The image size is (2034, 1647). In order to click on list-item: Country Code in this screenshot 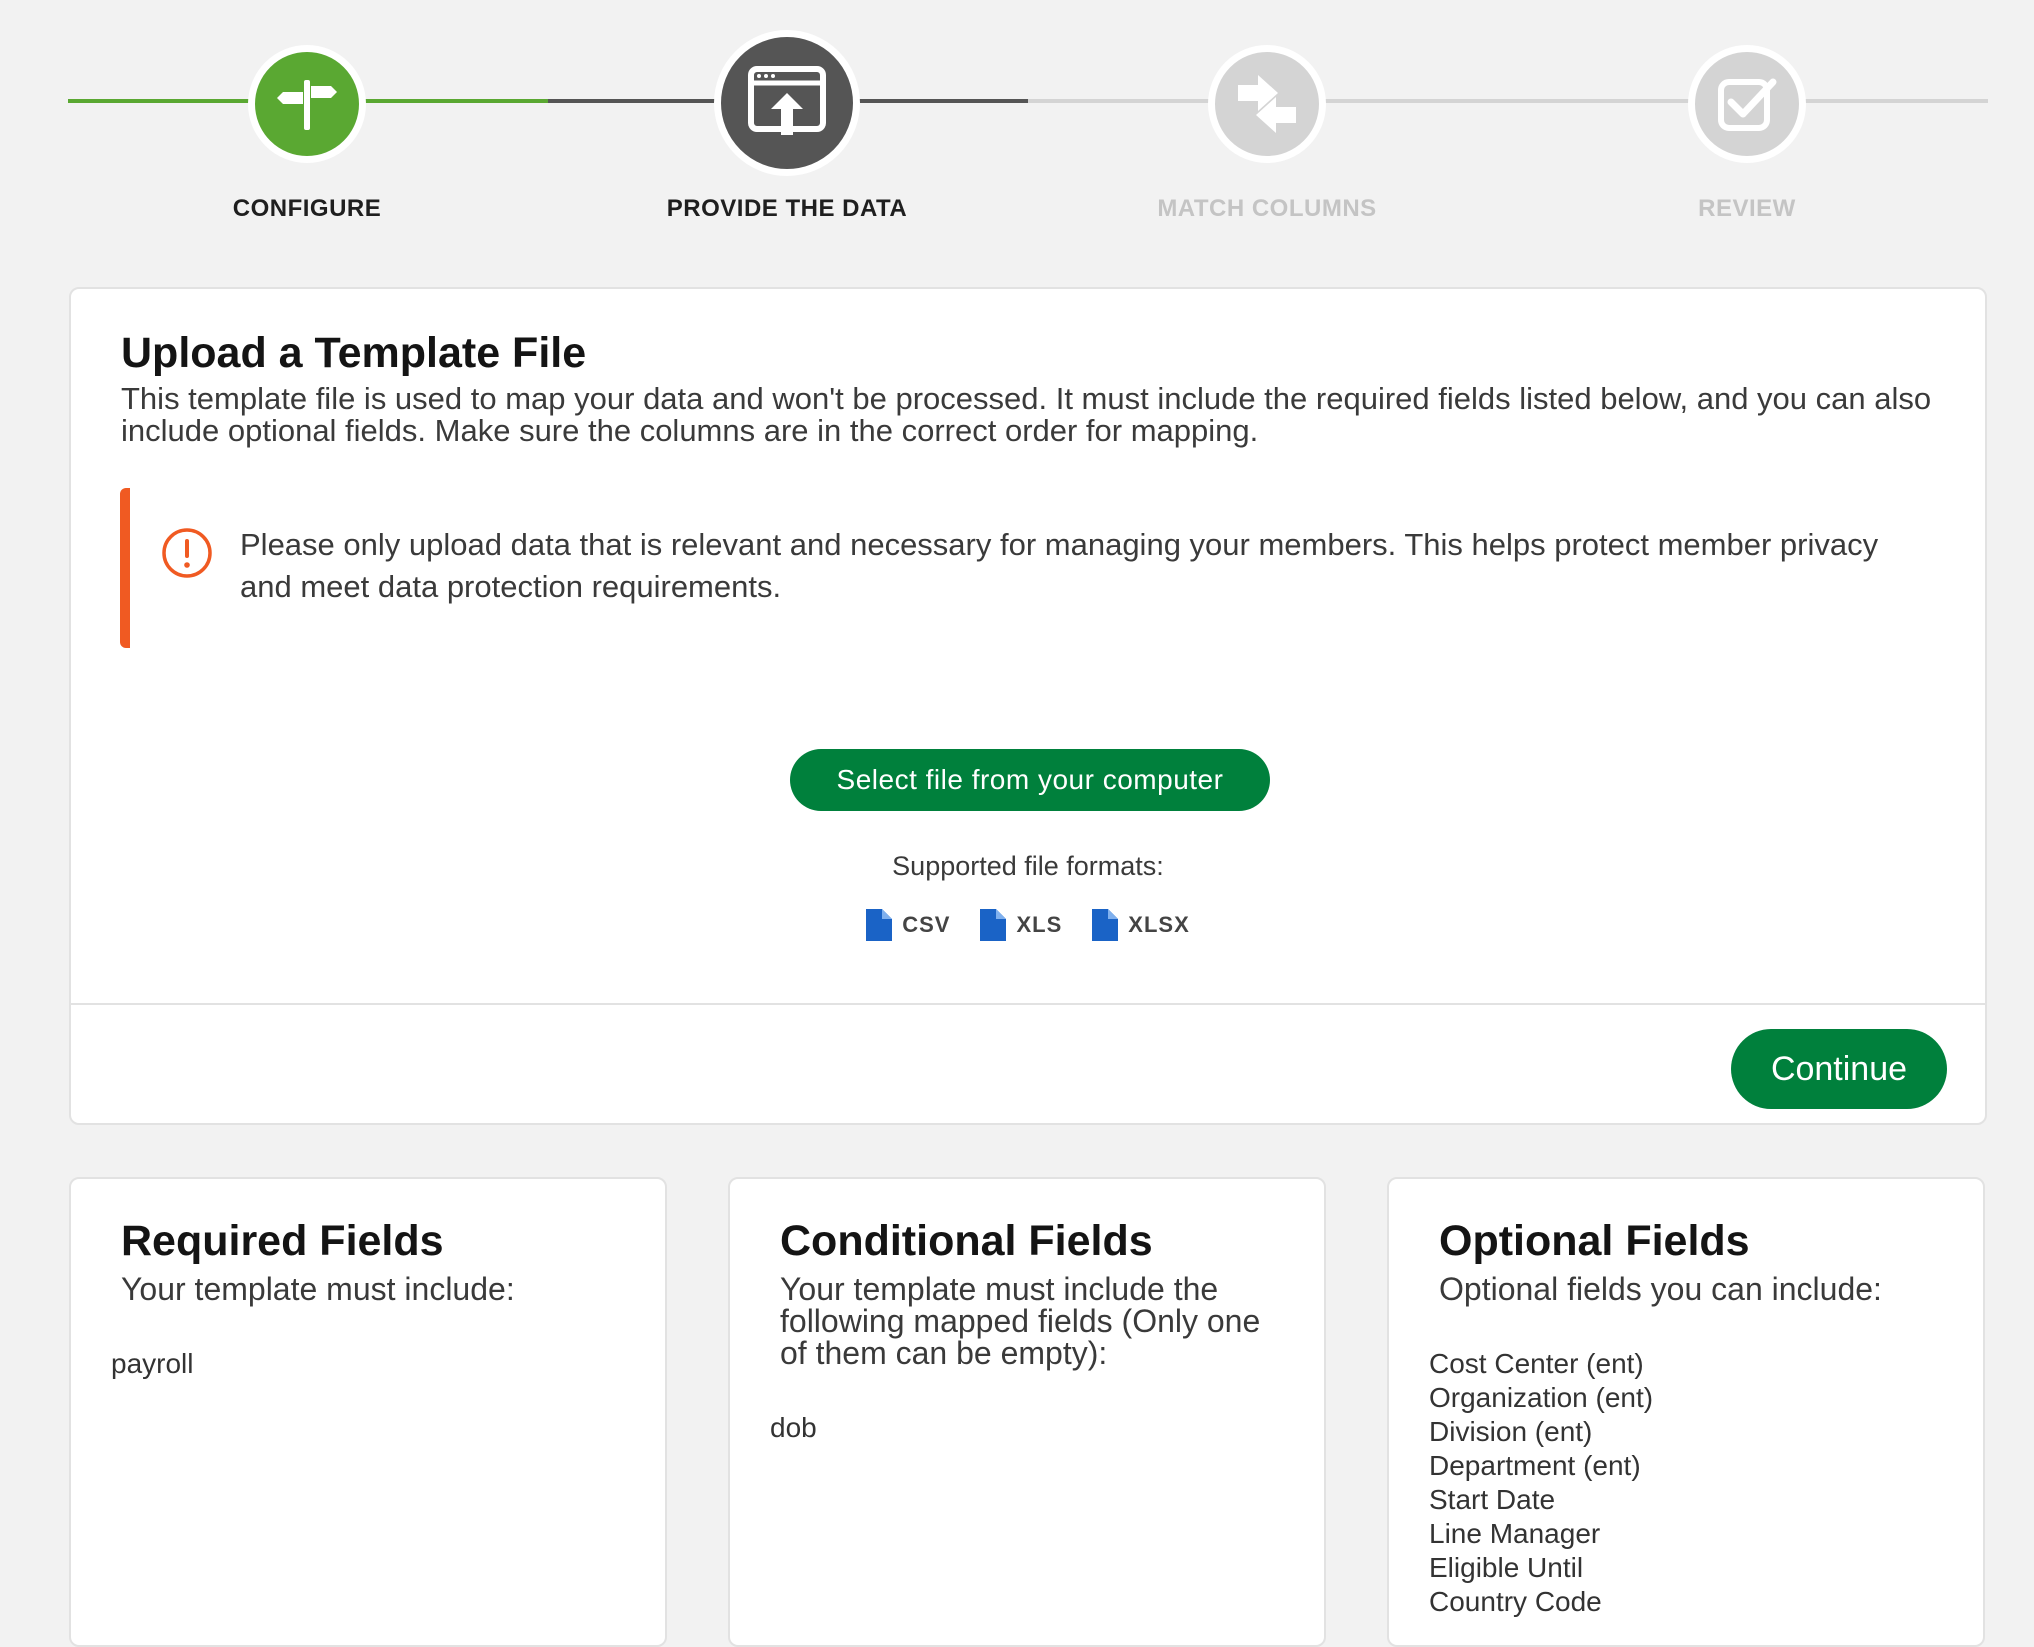, I will do `click(1515, 1601)`.